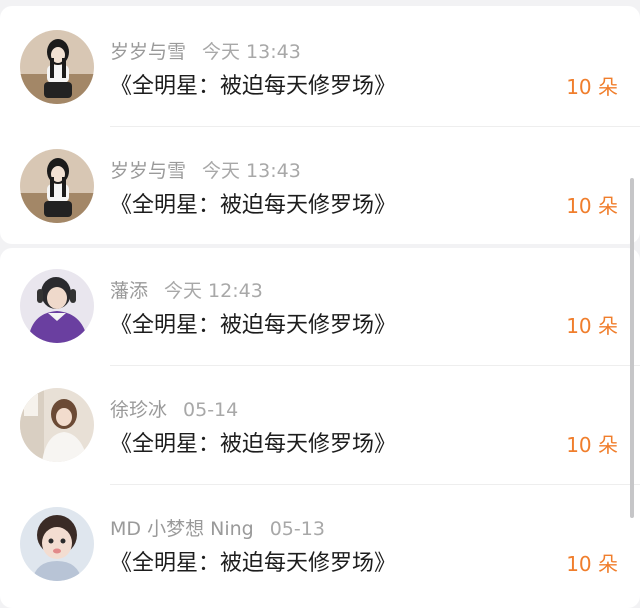 The width and height of the screenshot is (640, 608). Describe the element at coordinates (632, 348) in the screenshot. I see `scrollbar` at that location.